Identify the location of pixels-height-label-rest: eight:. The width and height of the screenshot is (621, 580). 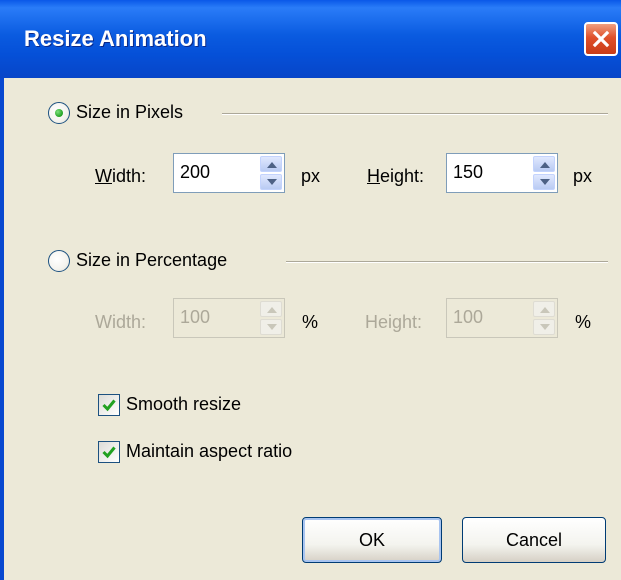
(402, 176).